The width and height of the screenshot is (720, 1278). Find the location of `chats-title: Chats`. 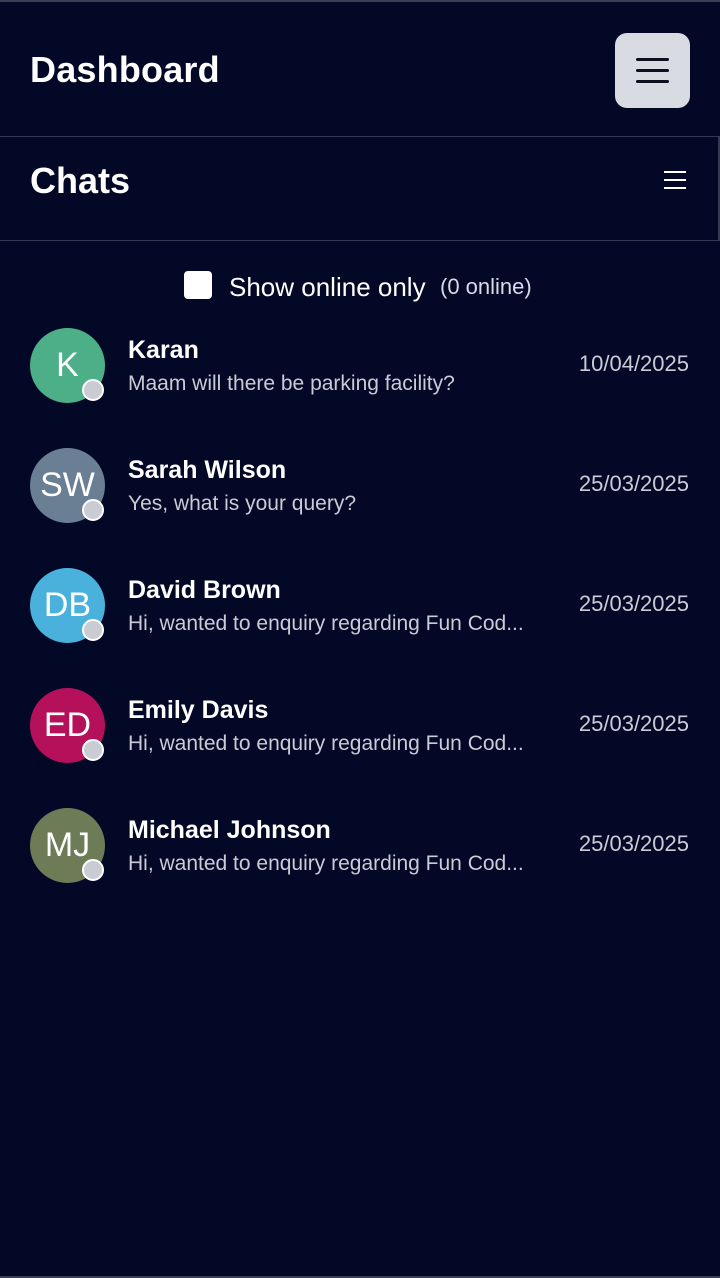

chats-title: Chats is located at coordinates (80, 180).